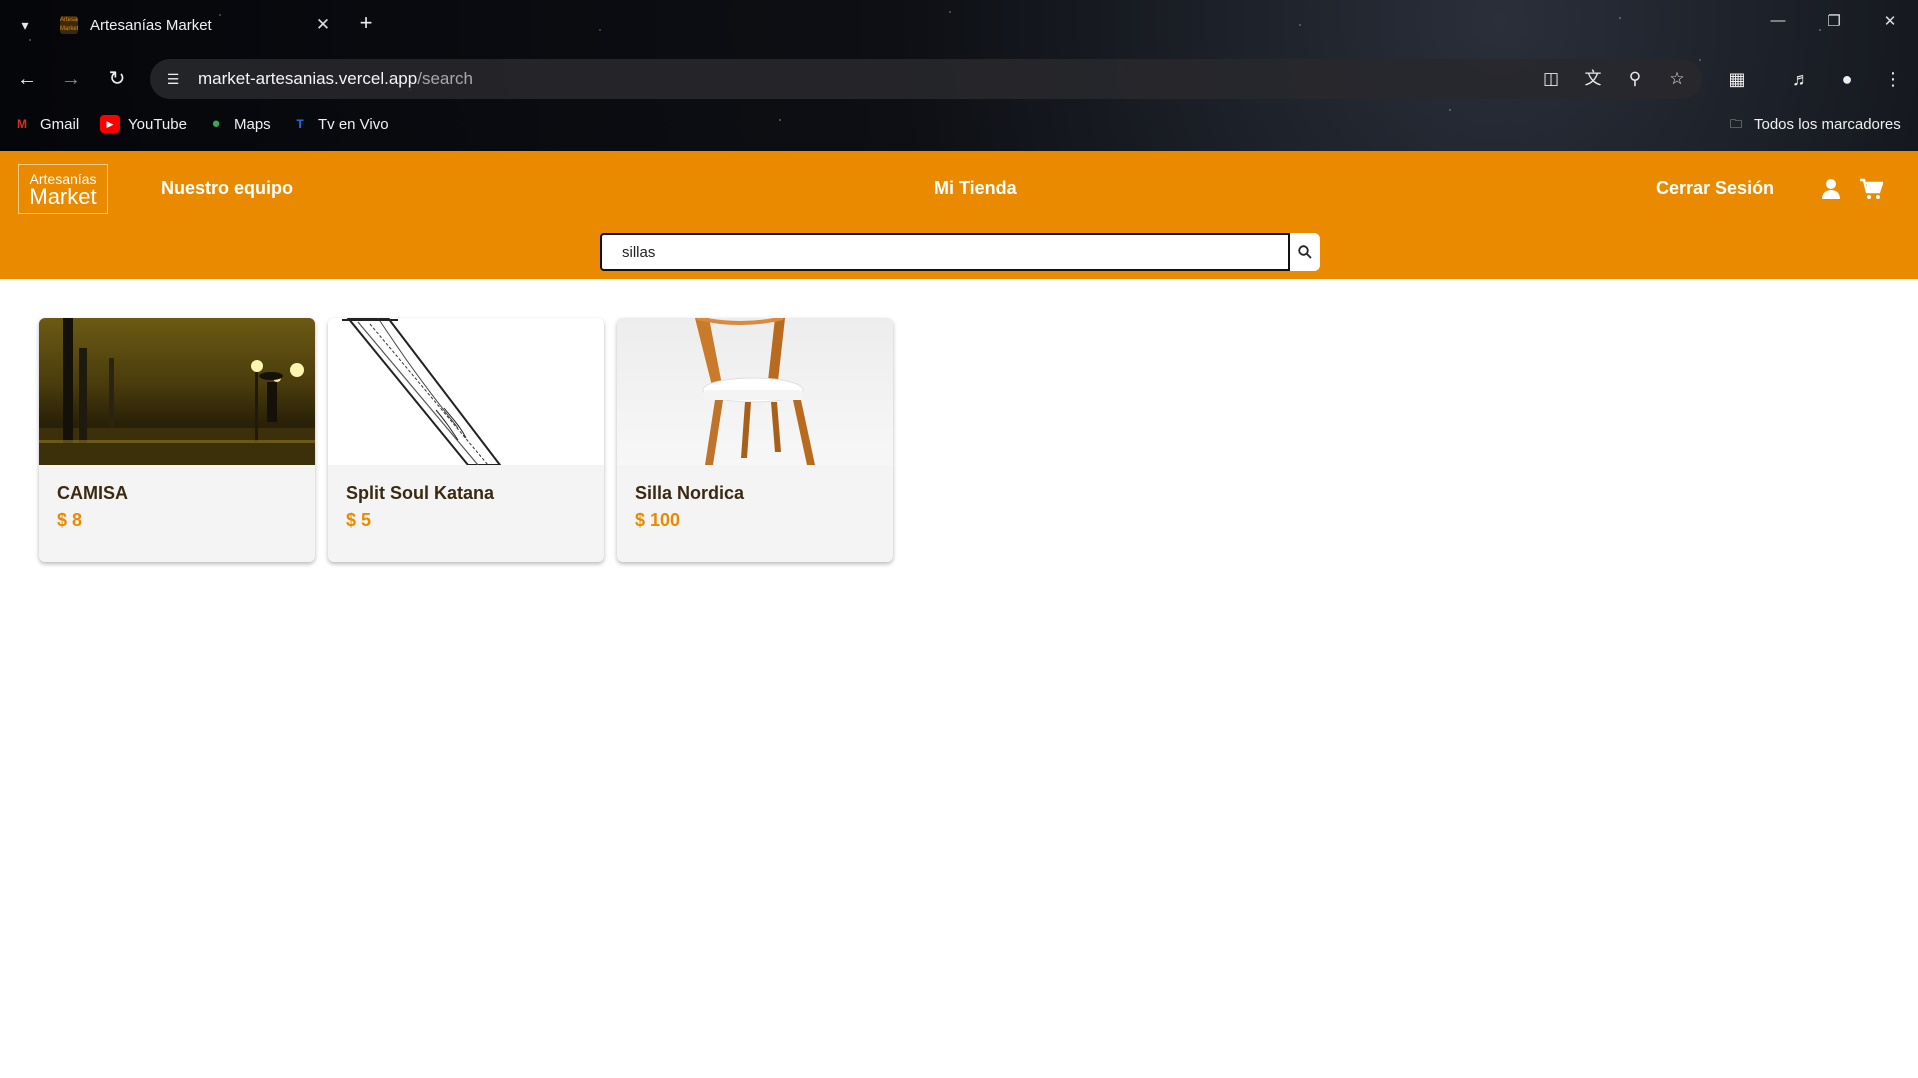 Image resolution: width=1918 pixels, height=1078 pixels. Describe the element at coordinates (366, 23) in the screenshot. I see `new-tab-icon: +` at that location.